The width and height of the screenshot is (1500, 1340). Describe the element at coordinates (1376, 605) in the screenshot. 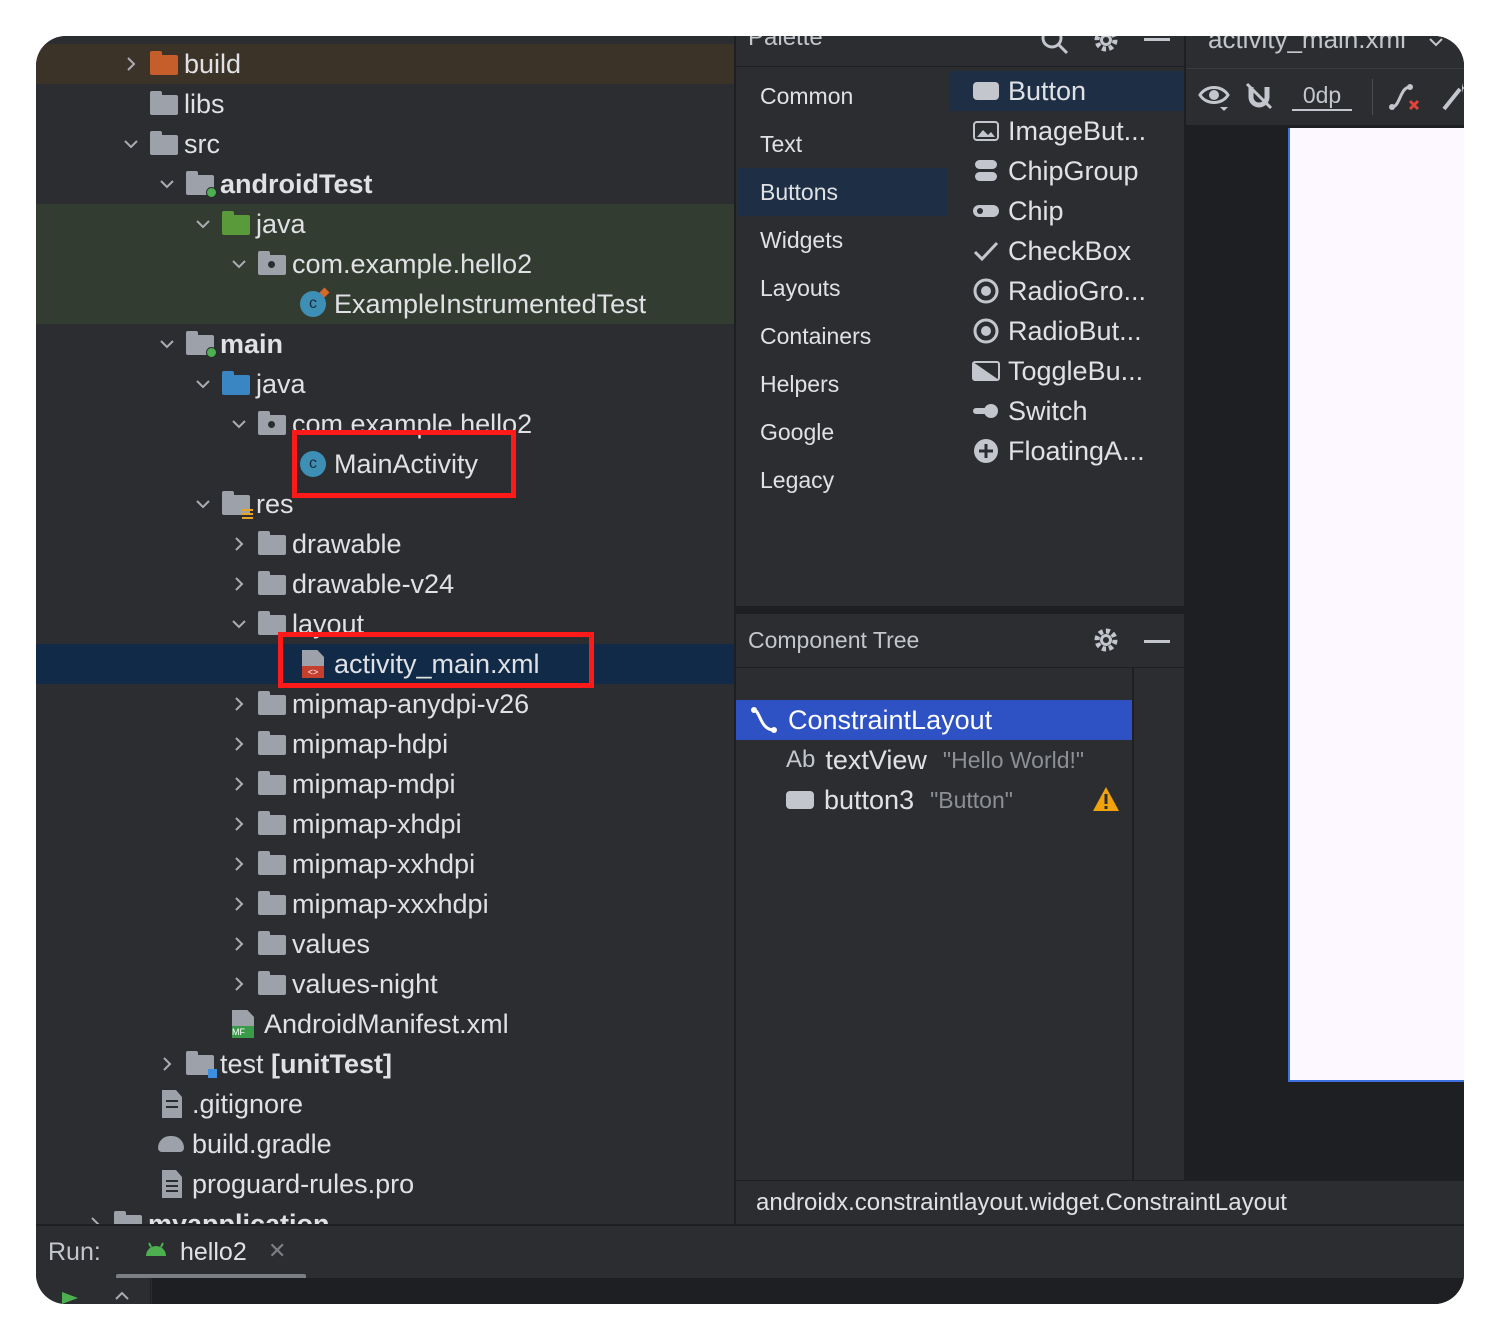

I see `layout-blueprint-canvas` at that location.